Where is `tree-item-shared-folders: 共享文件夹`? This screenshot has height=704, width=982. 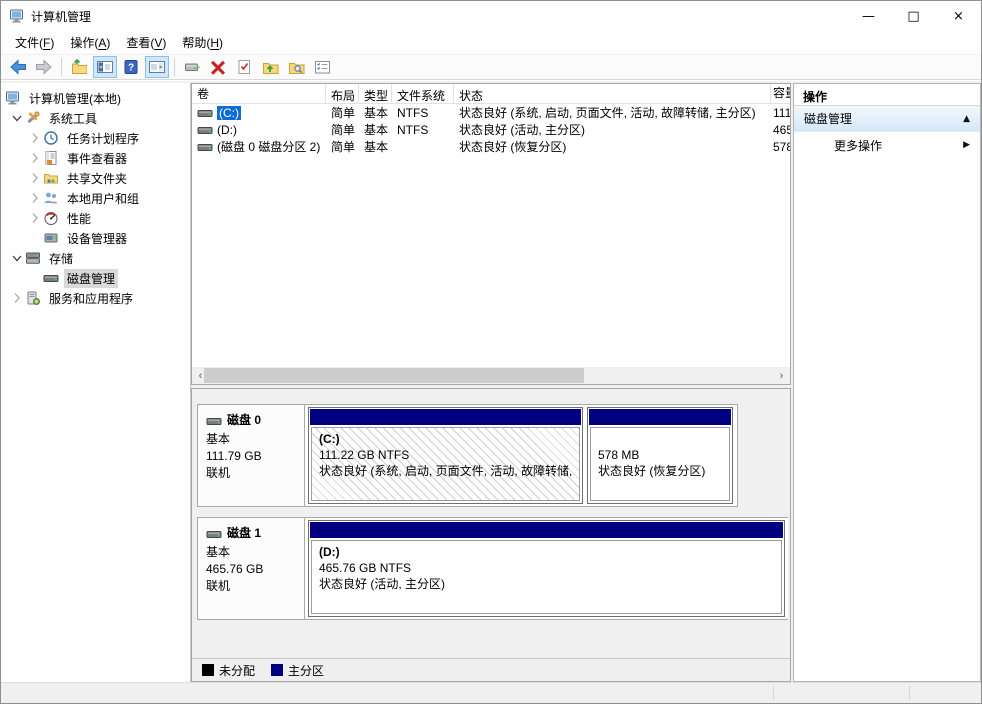
tree-item-shared-folders: 共享文件夹 is located at coordinates (95, 178).